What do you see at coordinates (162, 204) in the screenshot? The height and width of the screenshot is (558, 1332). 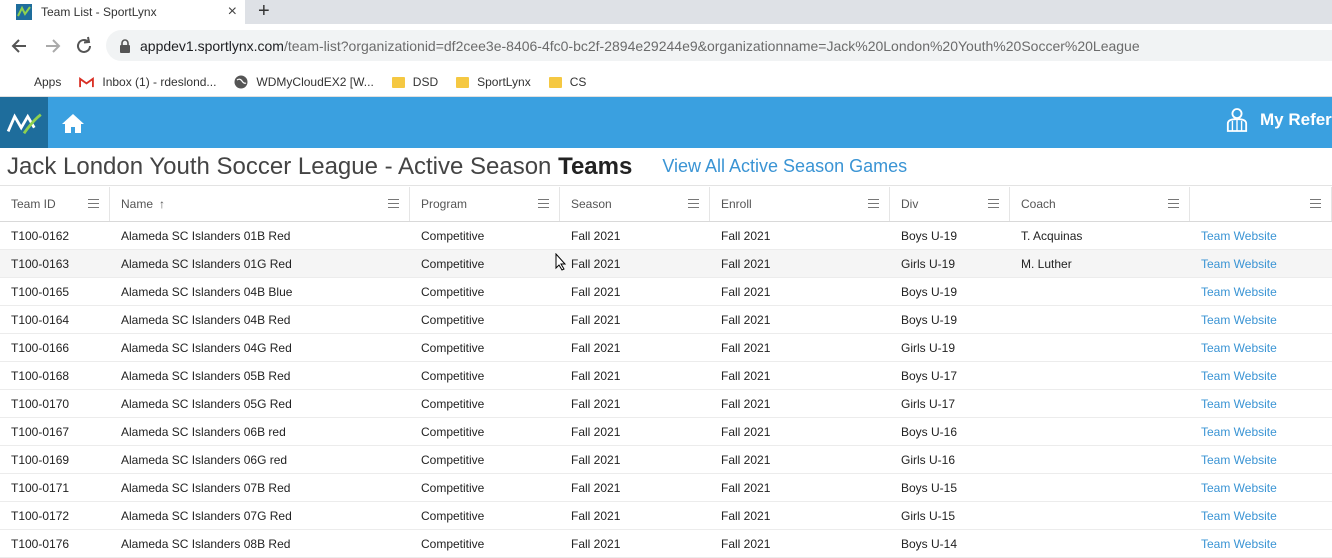 I see `sort-ascending-icon: ↑` at bounding box center [162, 204].